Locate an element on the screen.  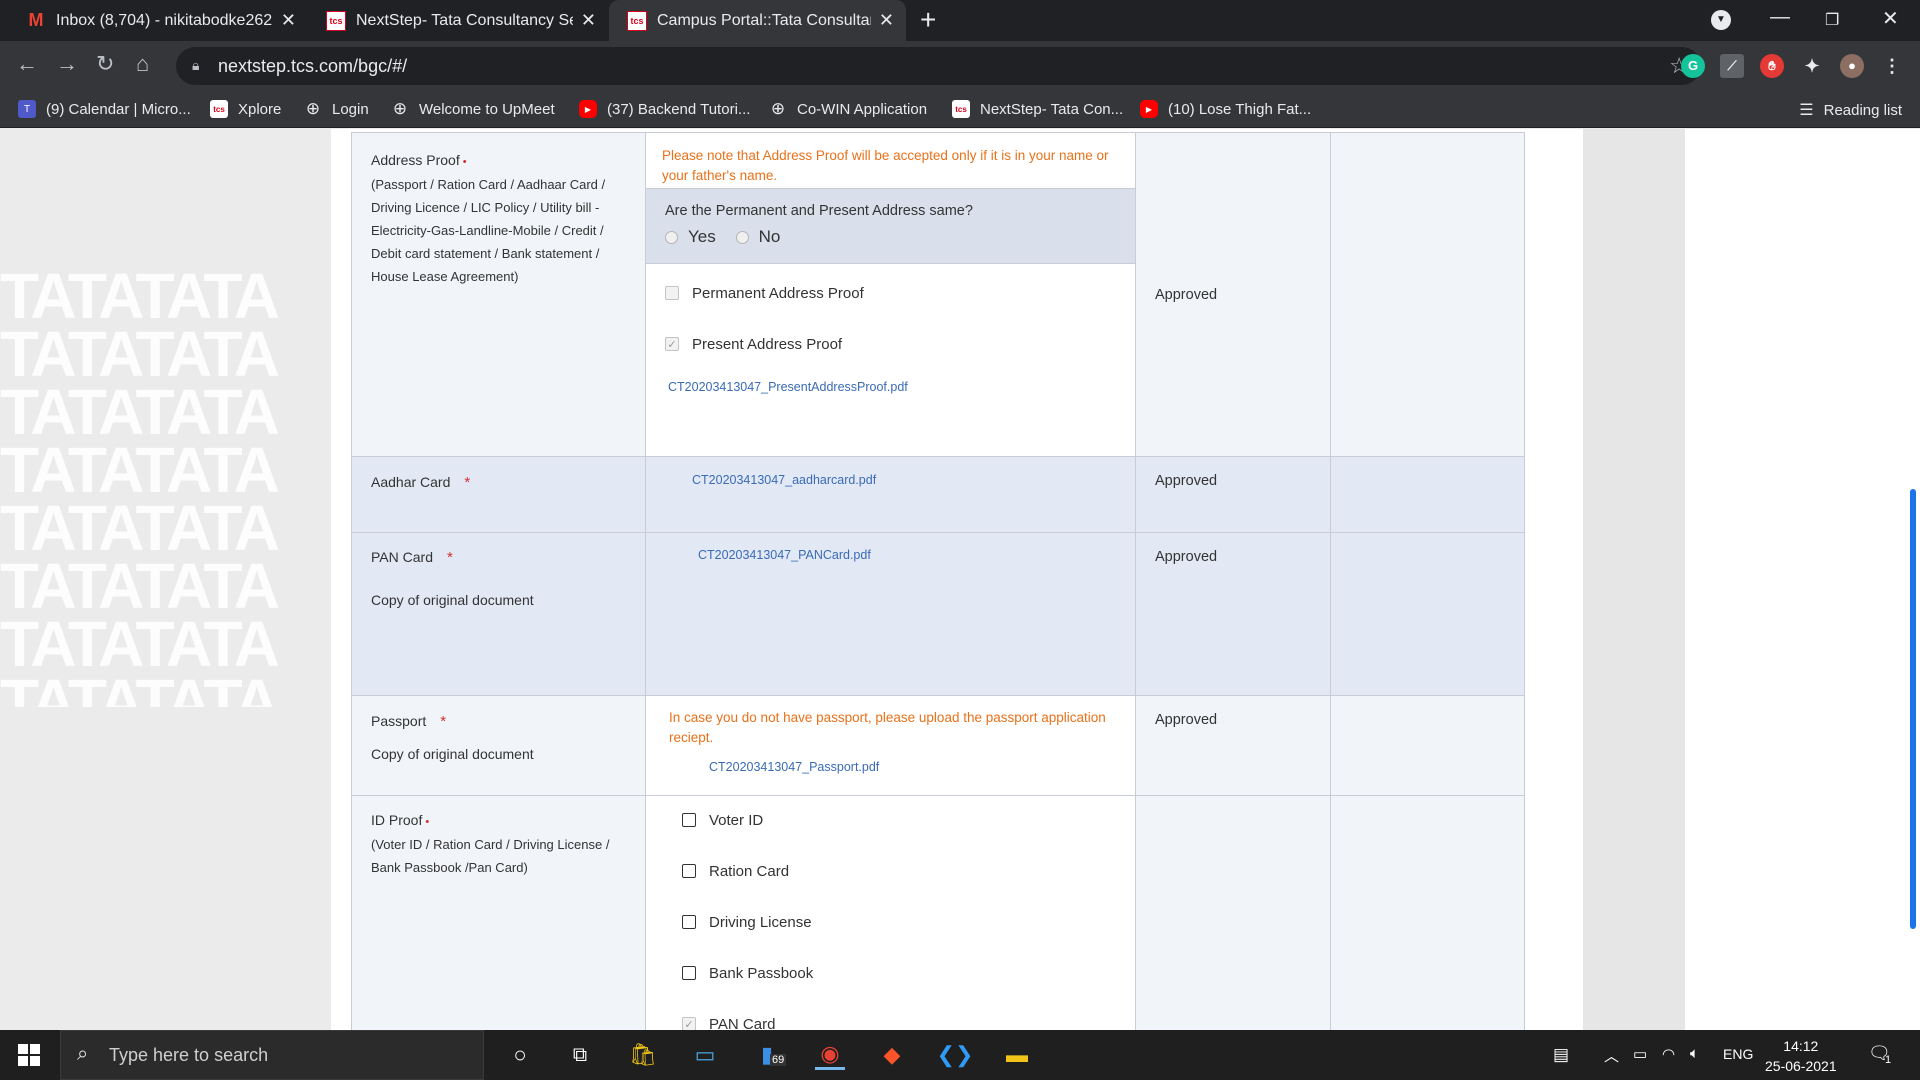
url-text: nextstep.tcs.com/bgc/#/ is located at coordinates (312, 66).